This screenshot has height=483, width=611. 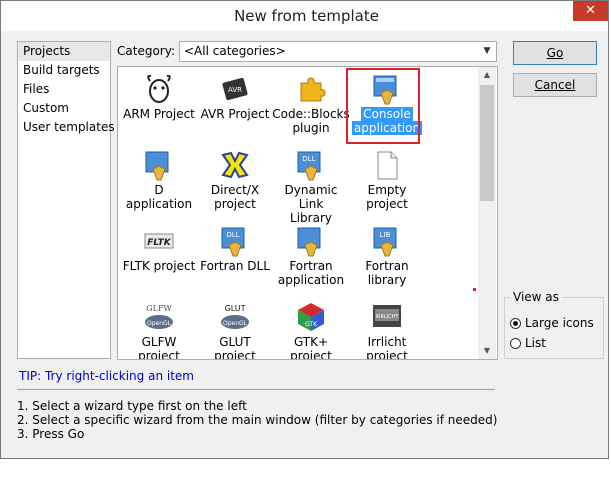 I want to click on avr-icon-text: AVR, so click(x=235, y=90).